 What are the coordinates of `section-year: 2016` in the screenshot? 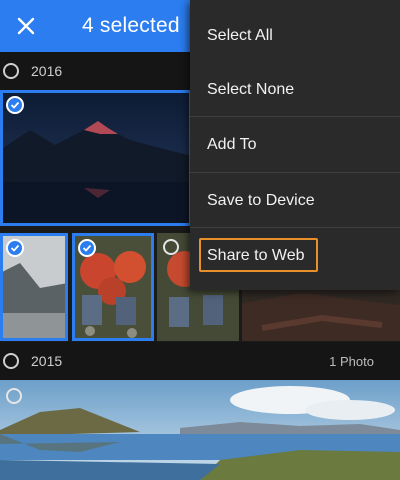 It's located at (47, 71).